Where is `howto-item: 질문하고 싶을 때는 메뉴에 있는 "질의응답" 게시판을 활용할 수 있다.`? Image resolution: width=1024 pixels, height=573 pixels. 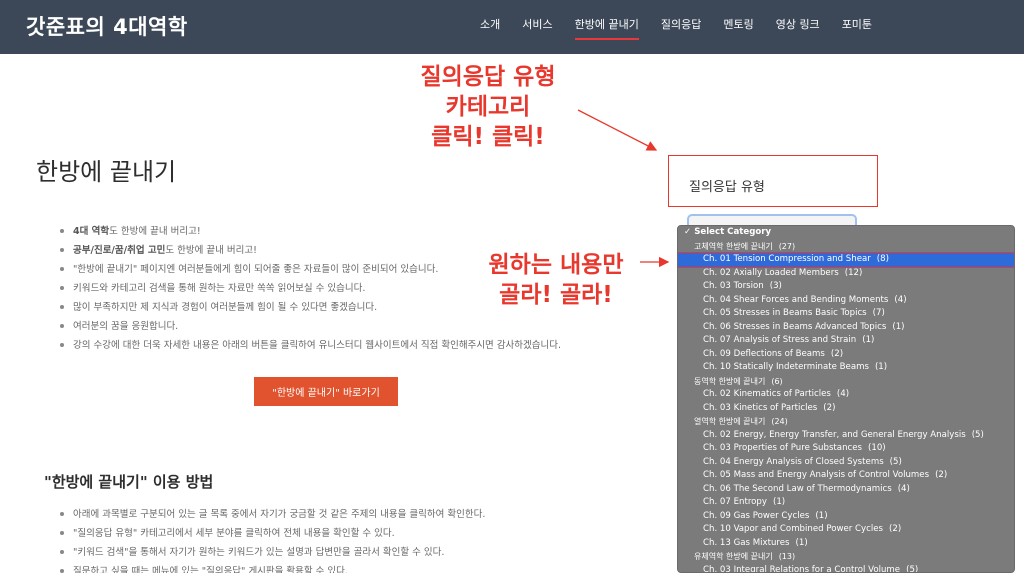
howto-item: 질문하고 싶을 때는 메뉴에 있는 "질의응답" 게시판을 활용할 수 있다. is located at coordinates (348, 567).